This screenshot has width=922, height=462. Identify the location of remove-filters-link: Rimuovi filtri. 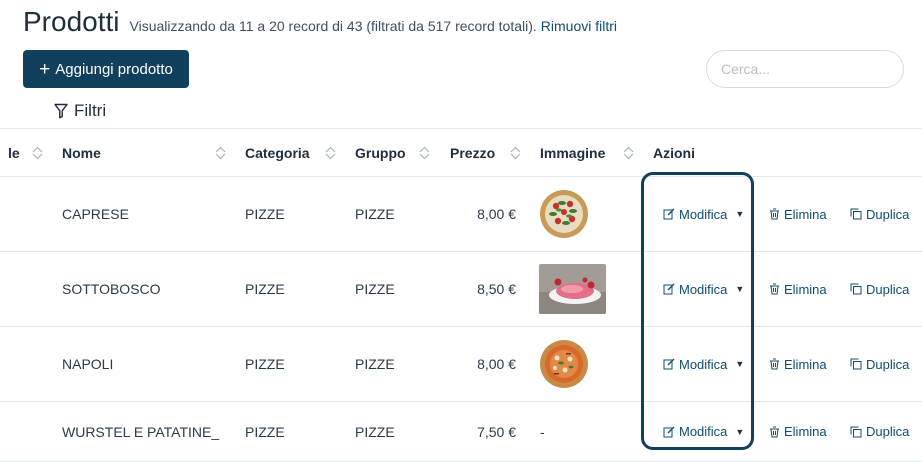
(579, 26).